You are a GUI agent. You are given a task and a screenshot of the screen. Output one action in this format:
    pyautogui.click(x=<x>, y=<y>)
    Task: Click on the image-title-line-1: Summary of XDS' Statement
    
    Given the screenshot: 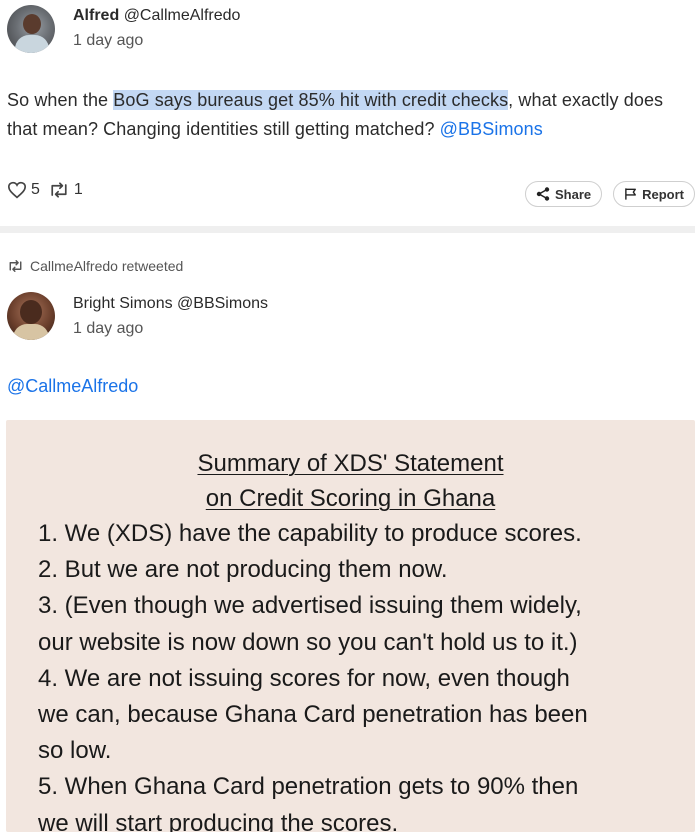 What is the action you would take?
    pyautogui.click(x=350, y=464)
    